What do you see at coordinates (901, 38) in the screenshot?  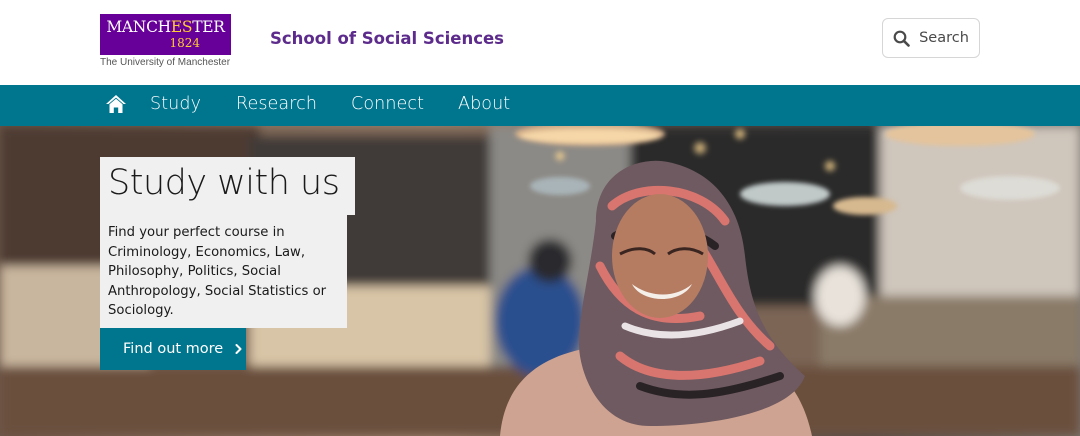 I see `search-icon` at bounding box center [901, 38].